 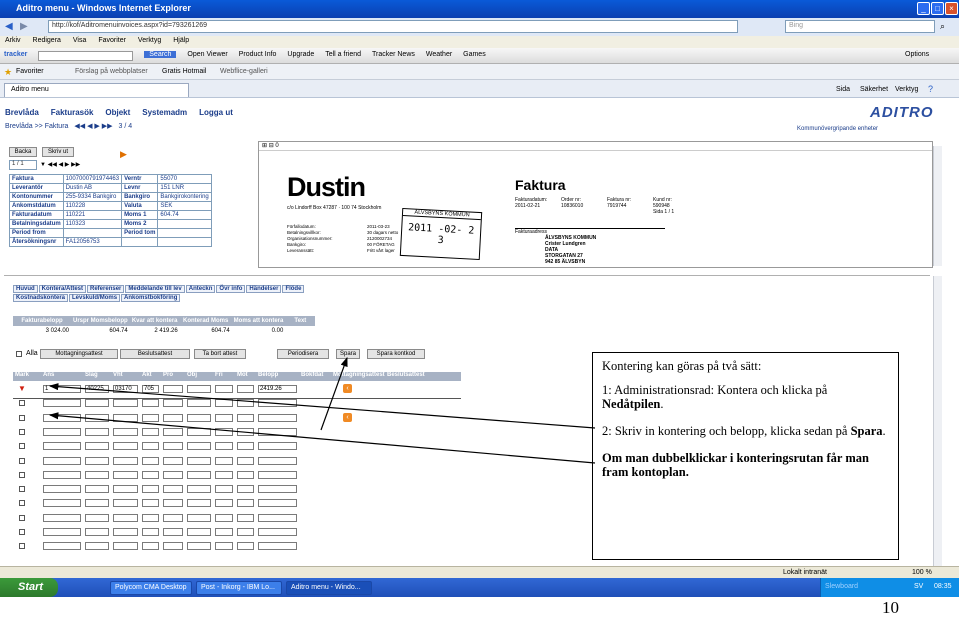 What do you see at coordinates (29, 587) in the screenshot?
I see `start-button: Start` at bounding box center [29, 587].